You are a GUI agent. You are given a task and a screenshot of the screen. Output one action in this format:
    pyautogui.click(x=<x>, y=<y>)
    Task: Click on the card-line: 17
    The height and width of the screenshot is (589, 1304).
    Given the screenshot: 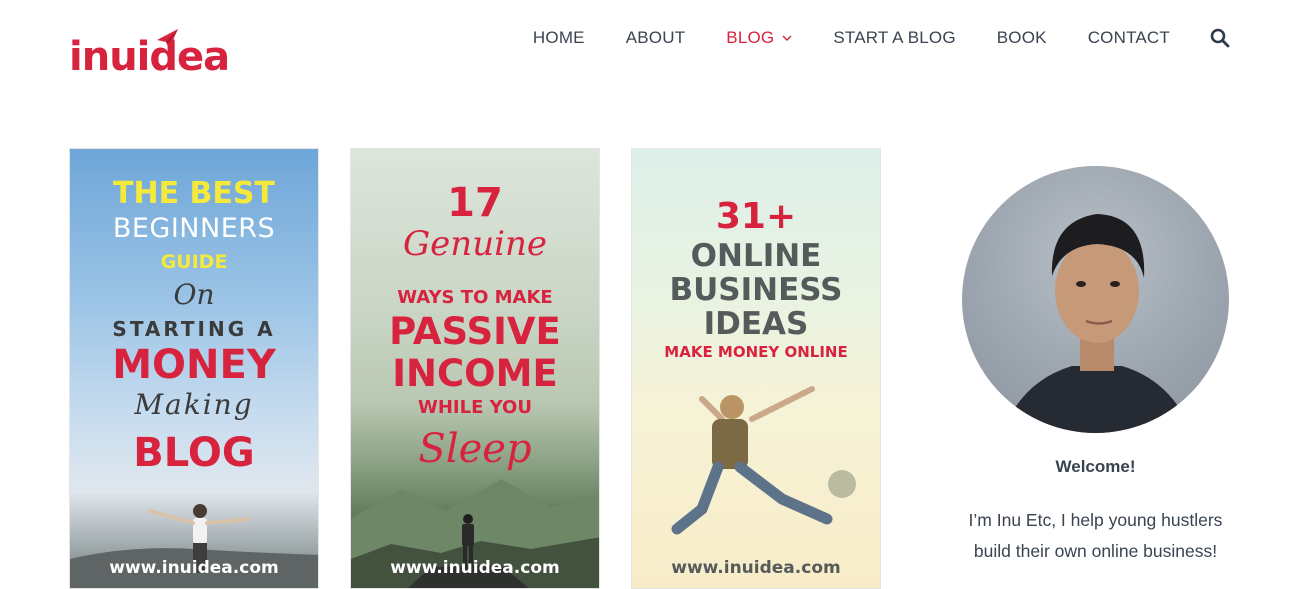 What is the action you would take?
    pyautogui.click(x=475, y=203)
    